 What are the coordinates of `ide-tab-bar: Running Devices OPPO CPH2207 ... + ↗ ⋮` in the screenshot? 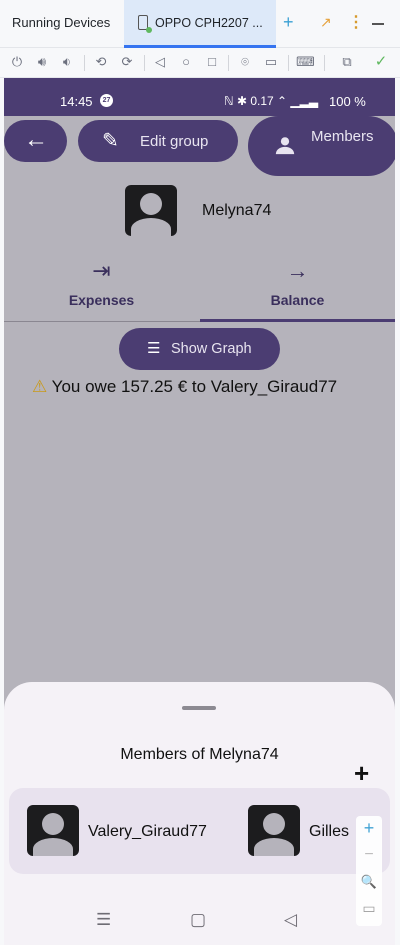 It's located at (200, 24).